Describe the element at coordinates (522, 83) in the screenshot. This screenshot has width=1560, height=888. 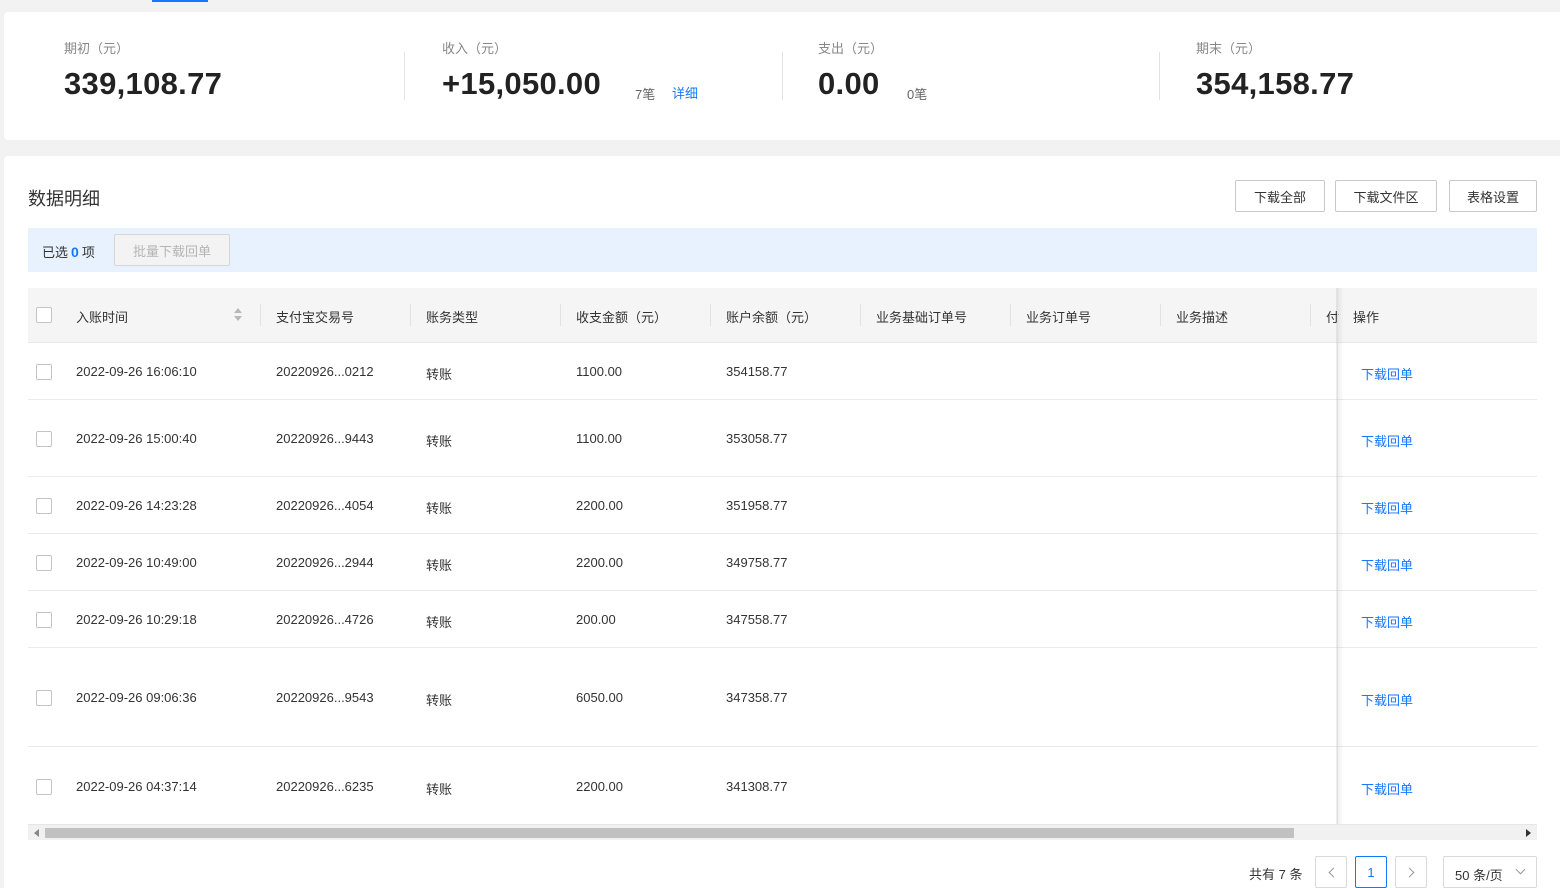
I see `stat-income-value: +15,050.00` at that location.